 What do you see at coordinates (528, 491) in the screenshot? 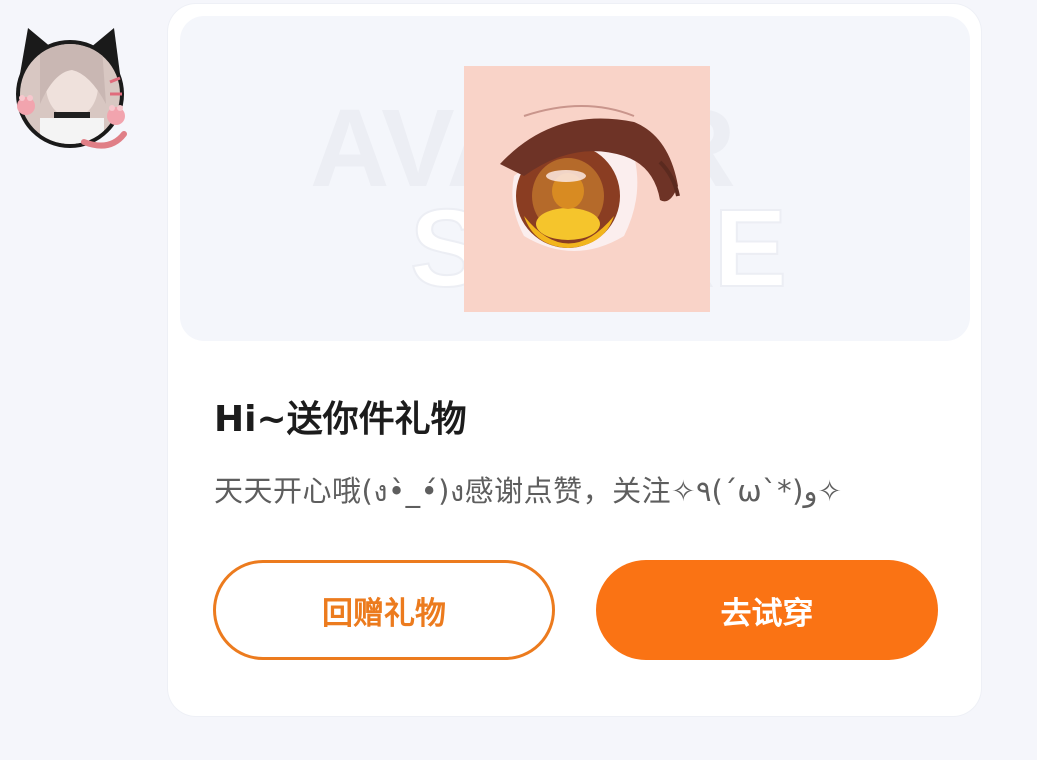
I see `gift-message: 天天开心哦(ง•̀_•́)ง感谢点赞，关注✧٩(ˊωˋ*)و✧` at bounding box center [528, 491].